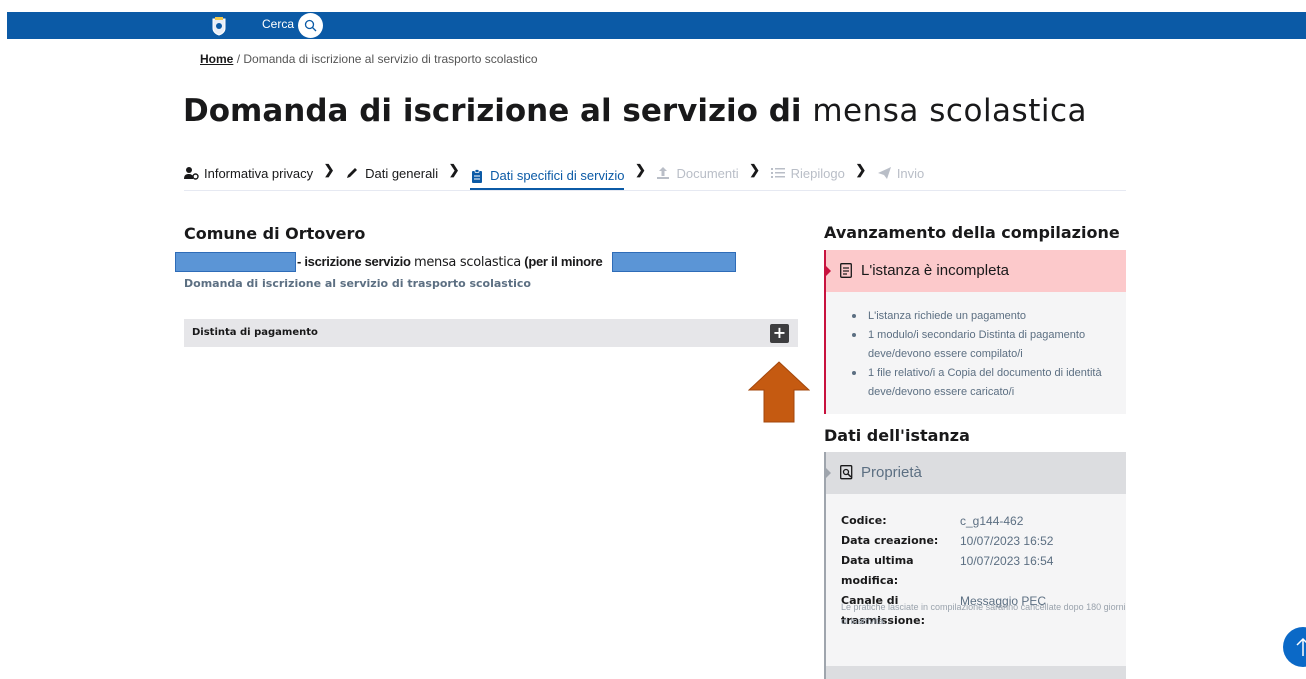  What do you see at coordinates (947, 521) in the screenshot?
I see `property-row: Codice: c_g144-462` at bounding box center [947, 521].